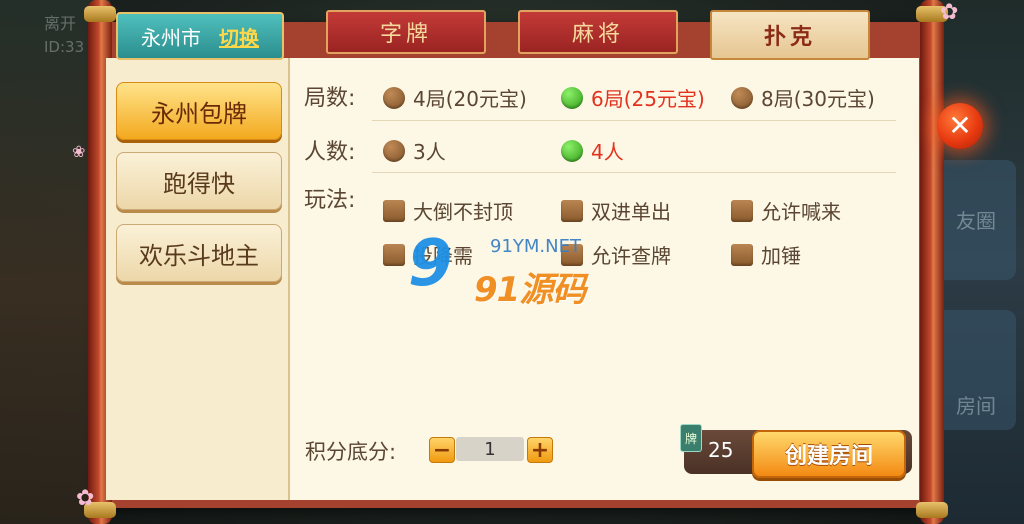 This screenshot has width=1024, height=524. I want to click on rule-option-dadao: 大倒不封顶, so click(448, 210).